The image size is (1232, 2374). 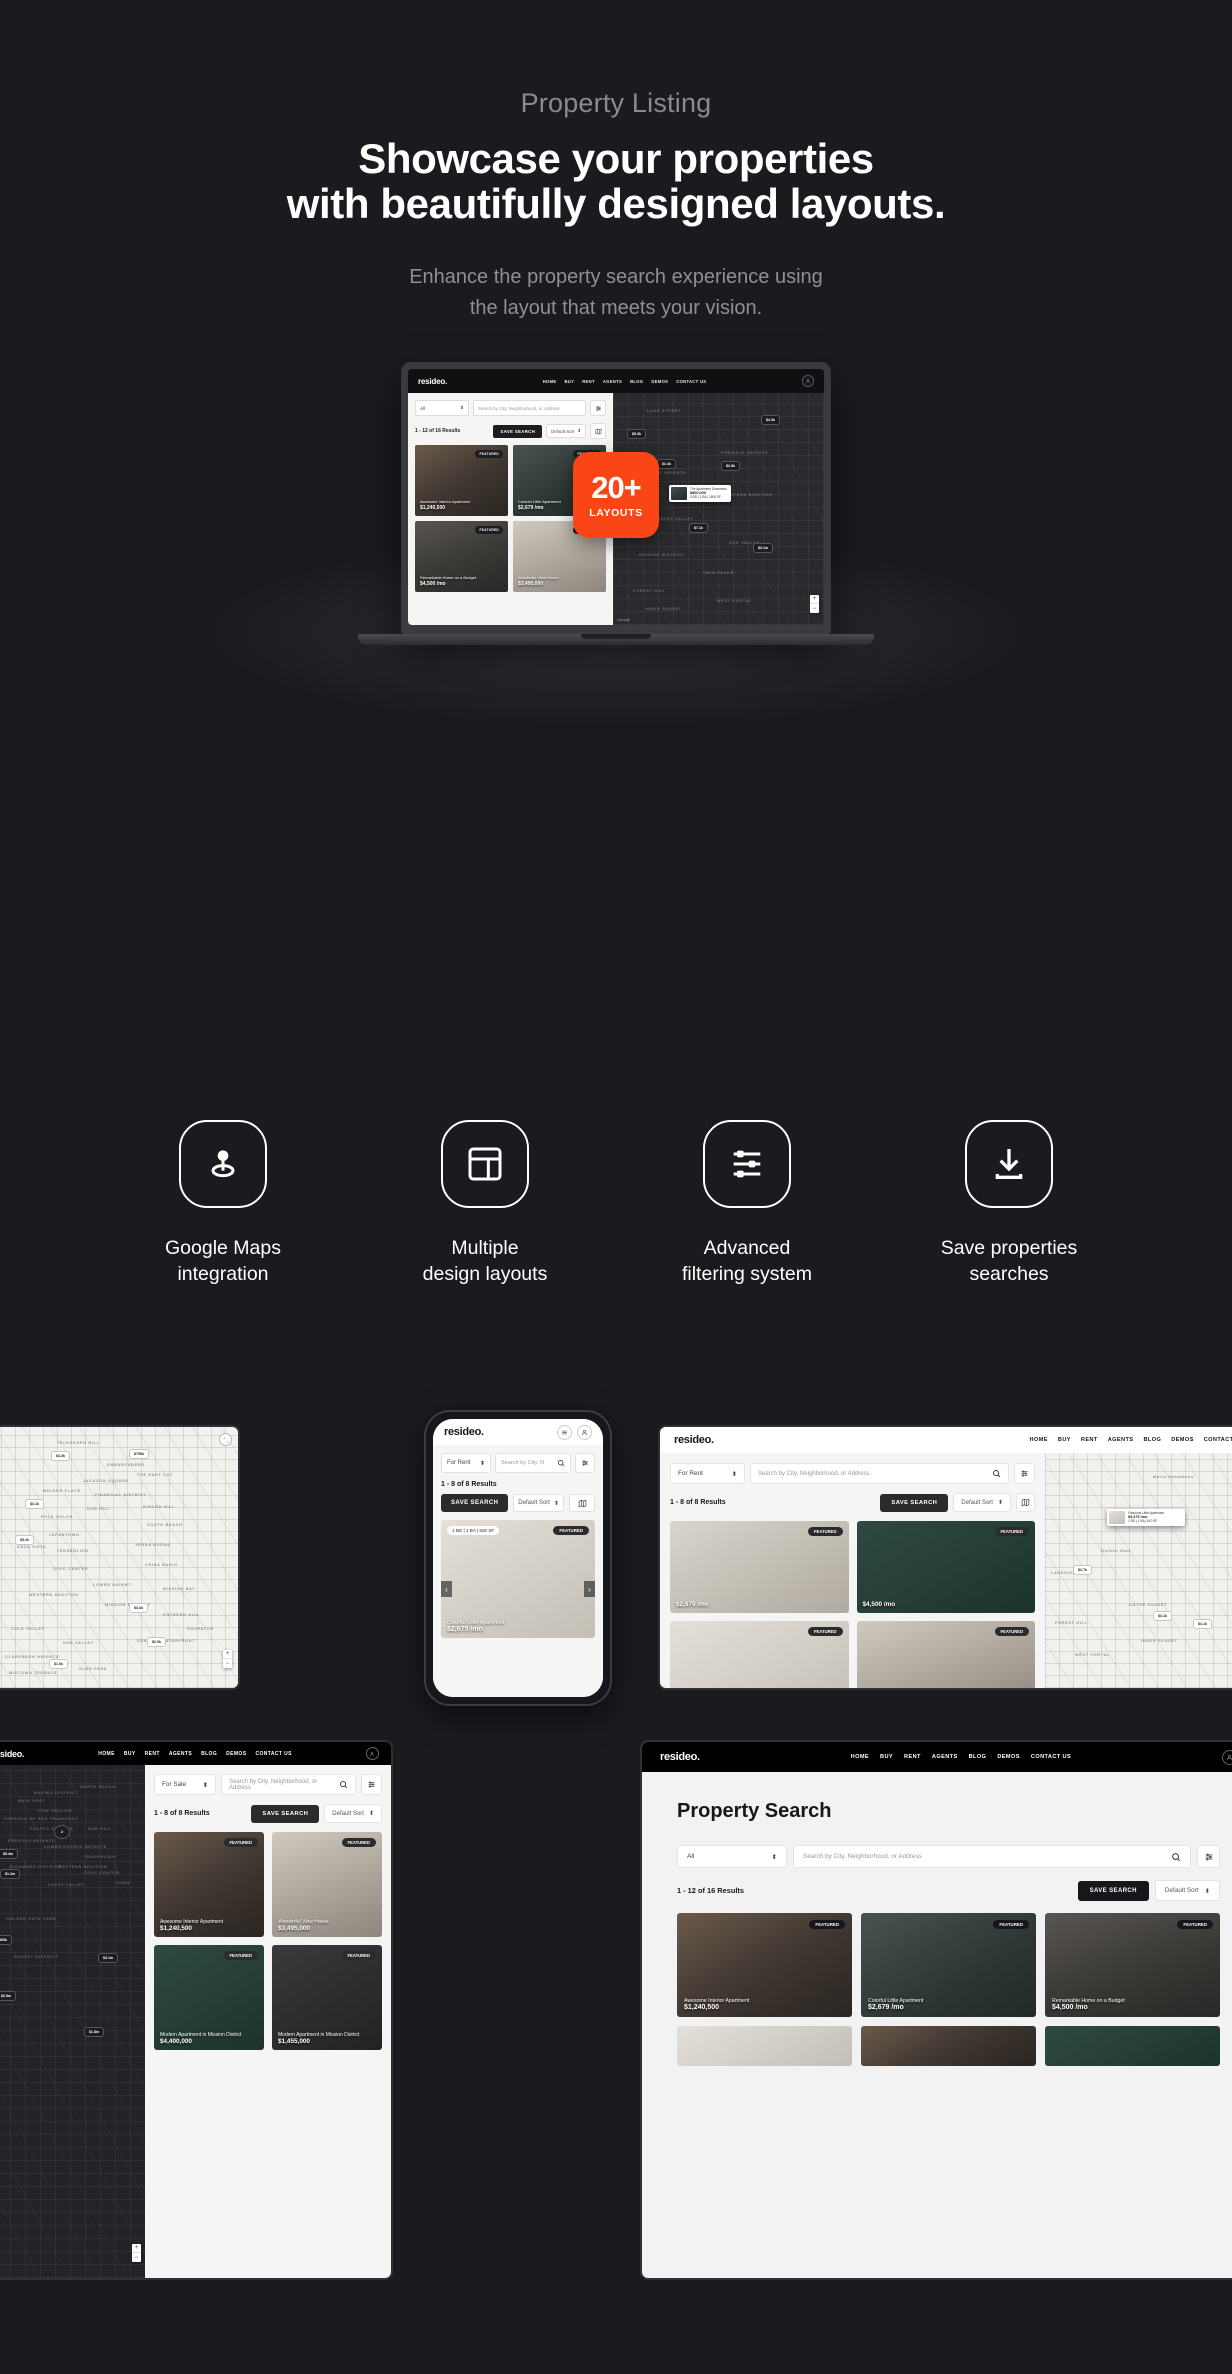 What do you see at coordinates (1082, 1570) in the screenshot?
I see `map-price-pin: $2.7k` at bounding box center [1082, 1570].